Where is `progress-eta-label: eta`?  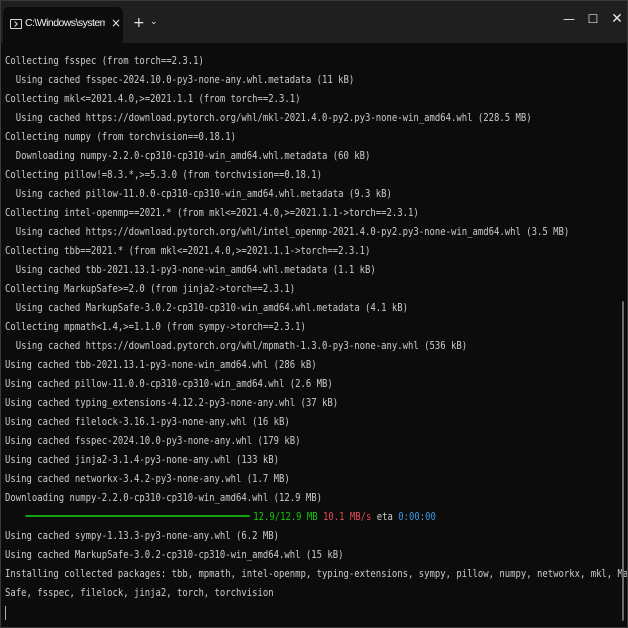
progress-eta-label: eta is located at coordinates (384, 517).